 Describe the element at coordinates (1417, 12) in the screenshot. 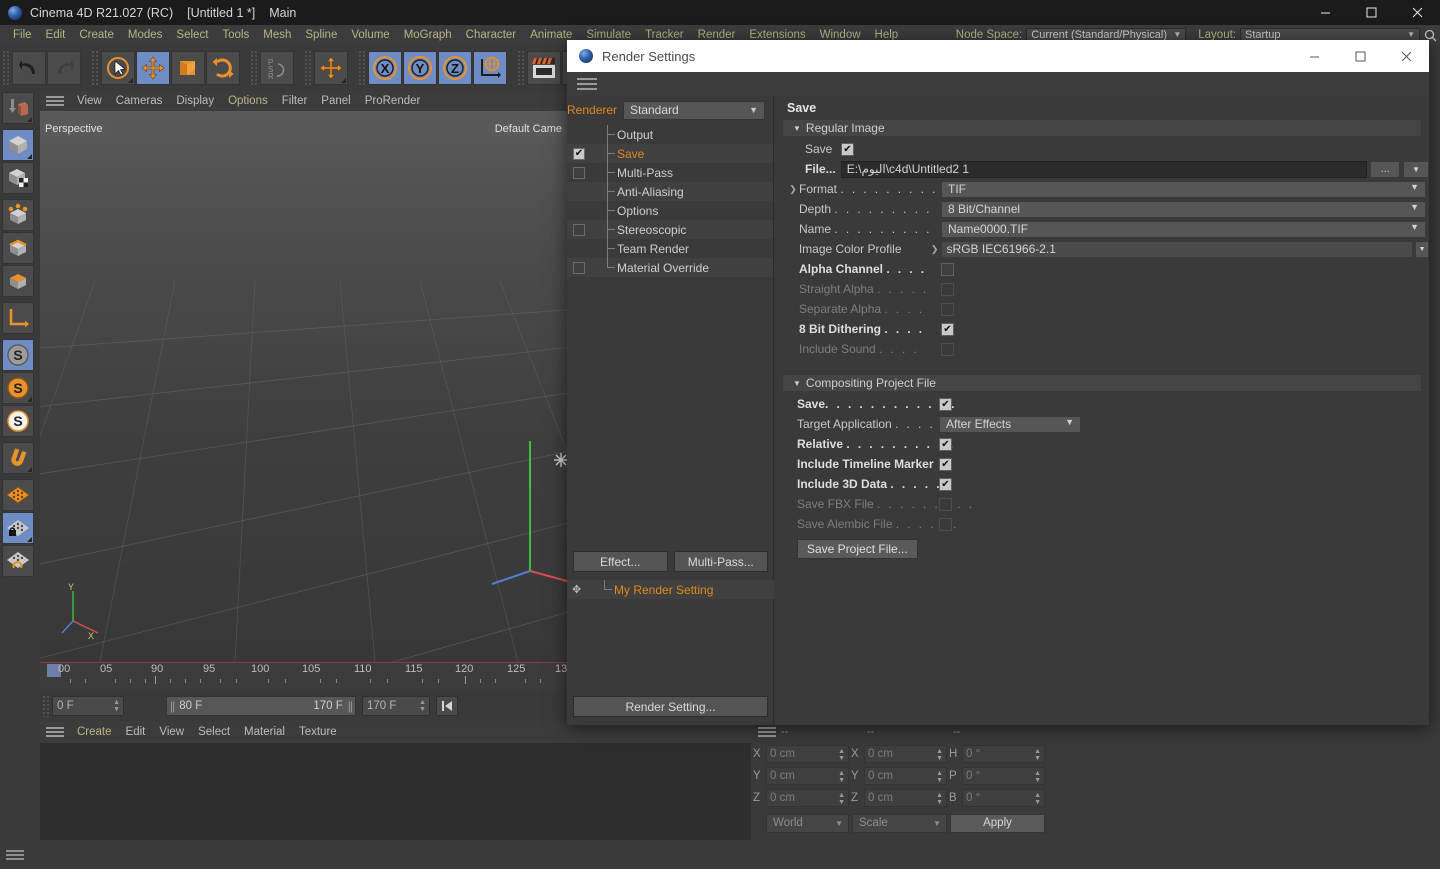

I see `close-button` at that location.